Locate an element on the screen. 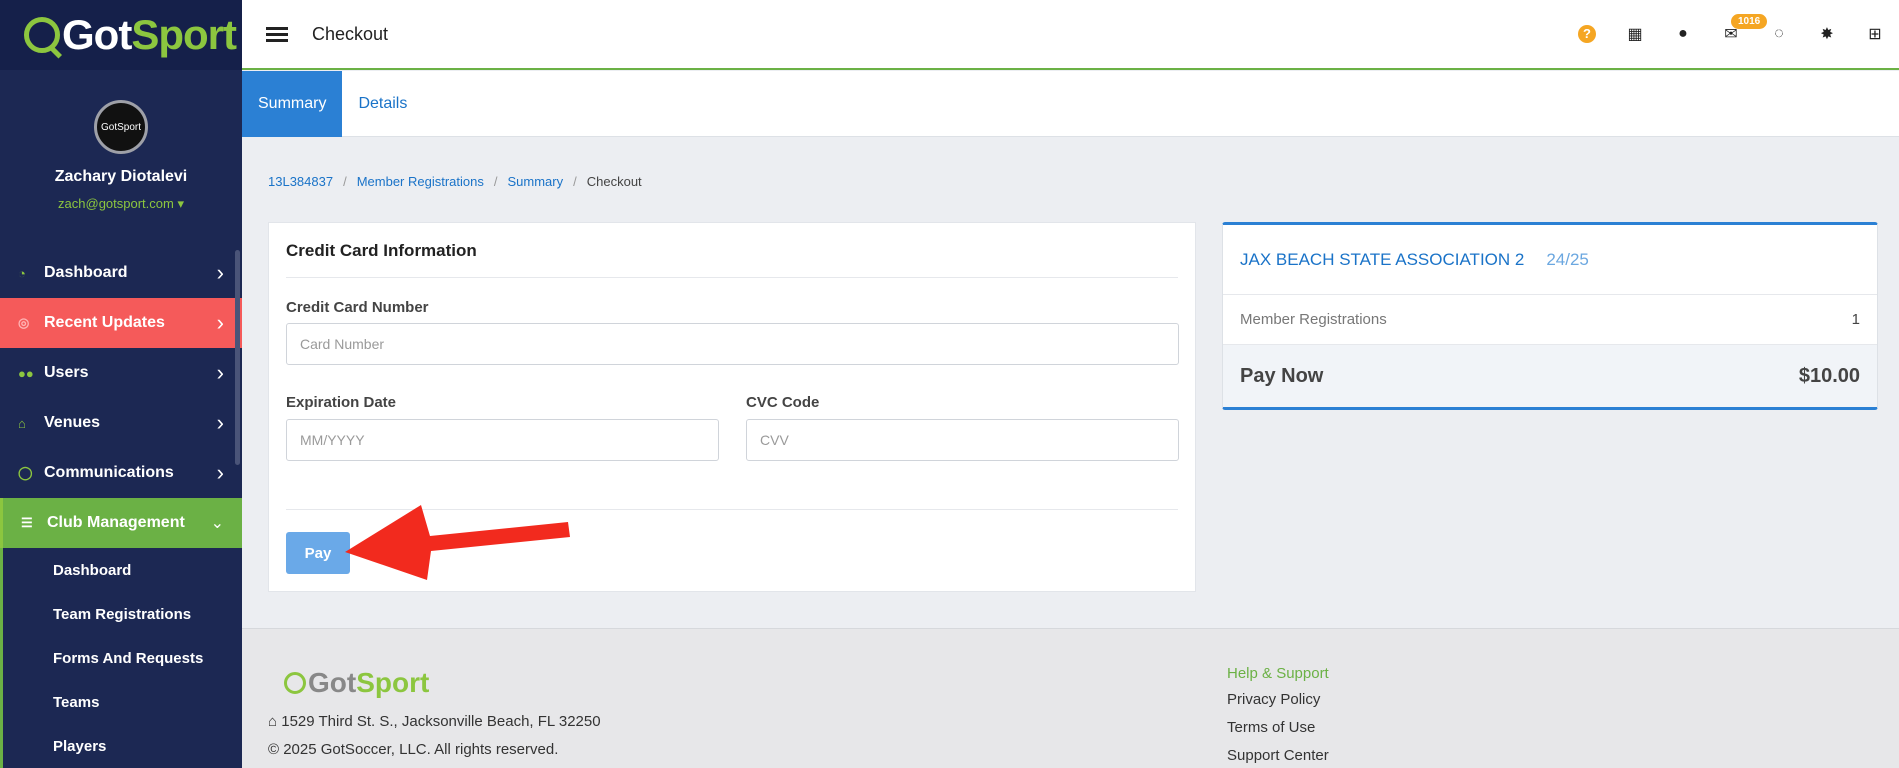 The width and height of the screenshot is (1899, 768). subnav-item-dashboard: Dashboard is located at coordinates (122, 570).